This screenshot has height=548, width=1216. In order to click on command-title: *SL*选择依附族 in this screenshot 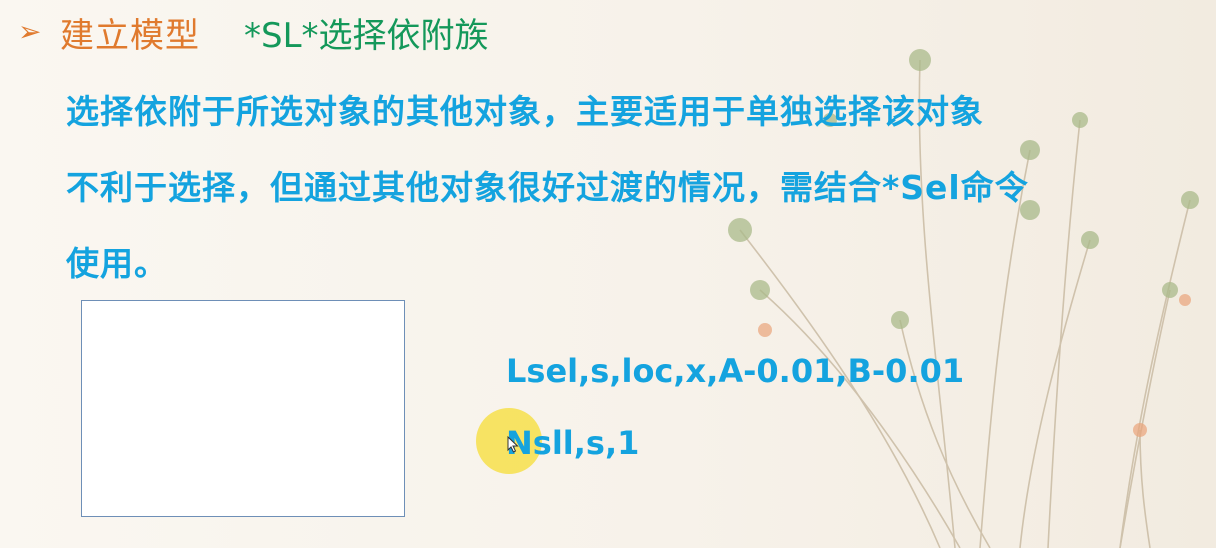, I will do `click(366, 35)`.